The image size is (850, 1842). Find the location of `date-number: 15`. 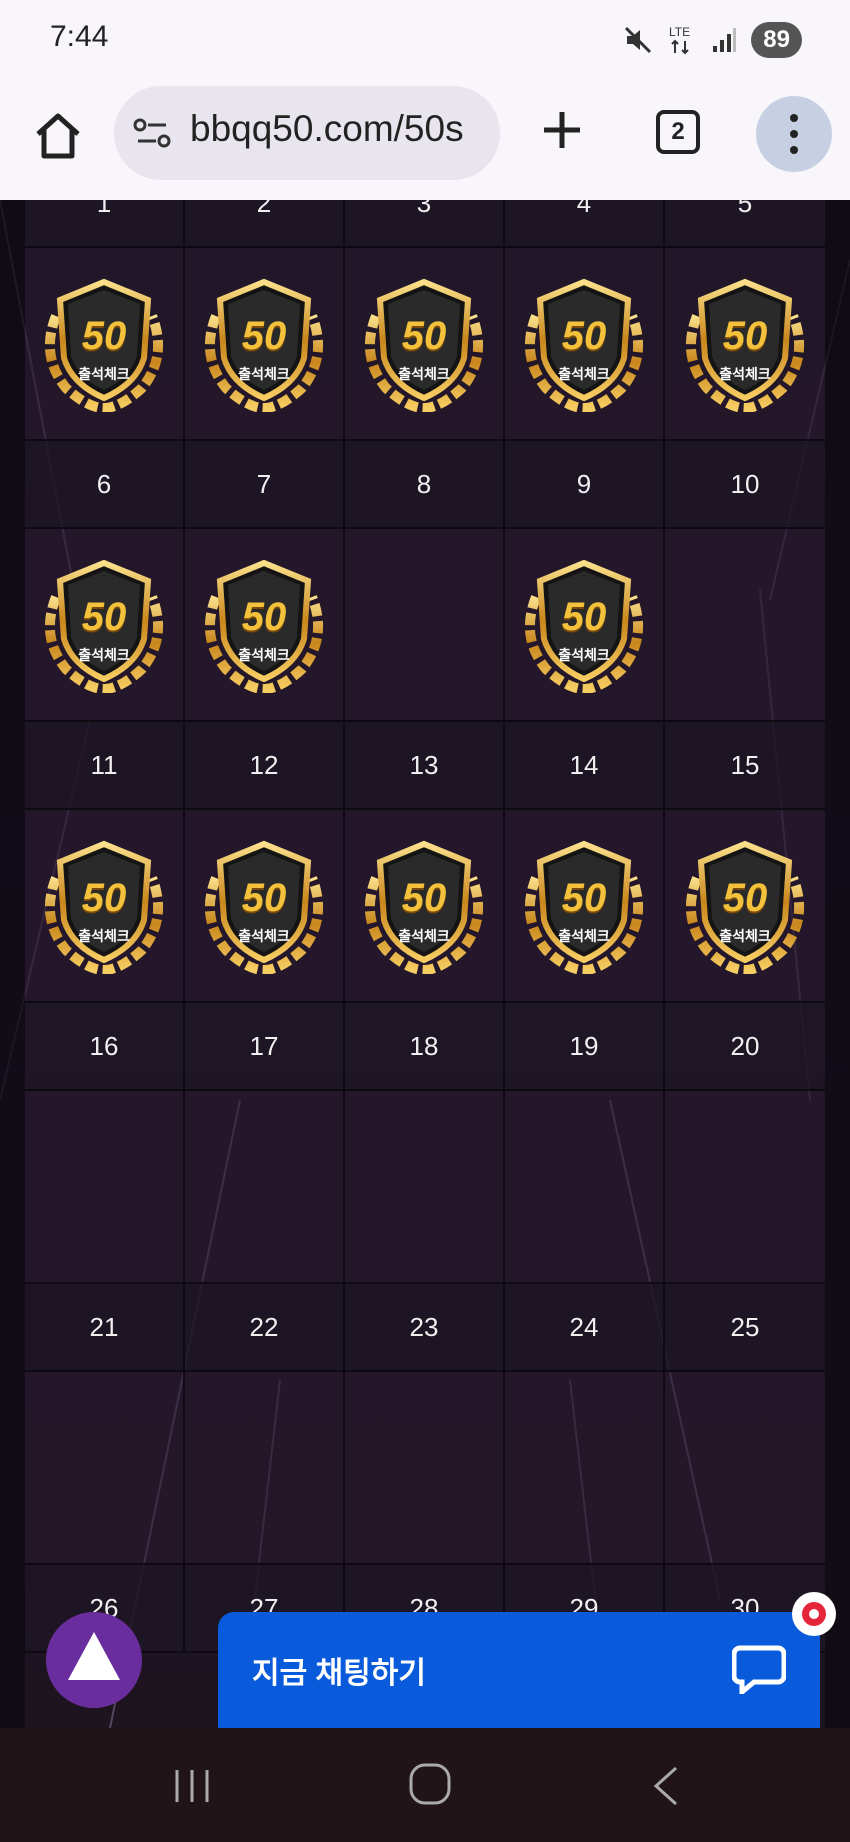

date-number: 15 is located at coordinates (745, 766).